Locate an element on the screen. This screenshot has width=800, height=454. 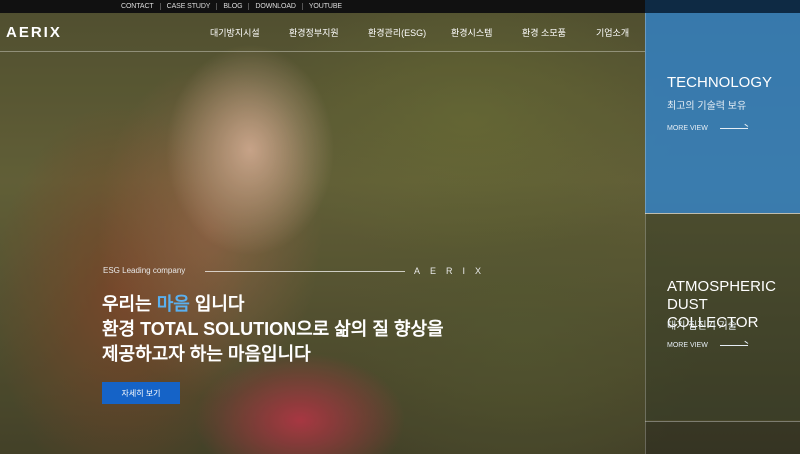
nav-item-esg: 환경관리(ESG) is located at coordinates (397, 32).